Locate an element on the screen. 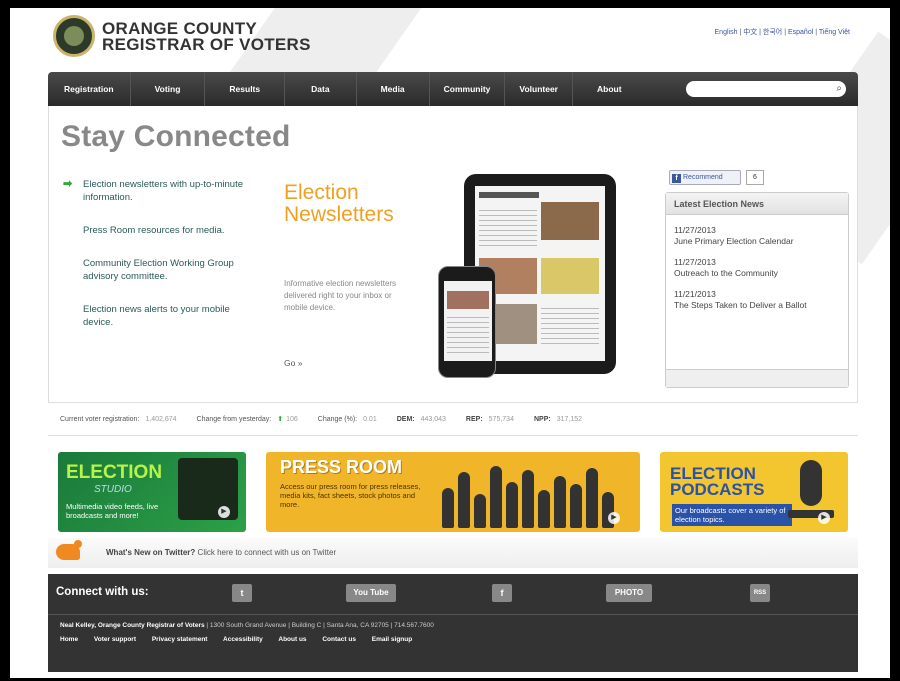  twitter-bird-icon is located at coordinates (69, 550).